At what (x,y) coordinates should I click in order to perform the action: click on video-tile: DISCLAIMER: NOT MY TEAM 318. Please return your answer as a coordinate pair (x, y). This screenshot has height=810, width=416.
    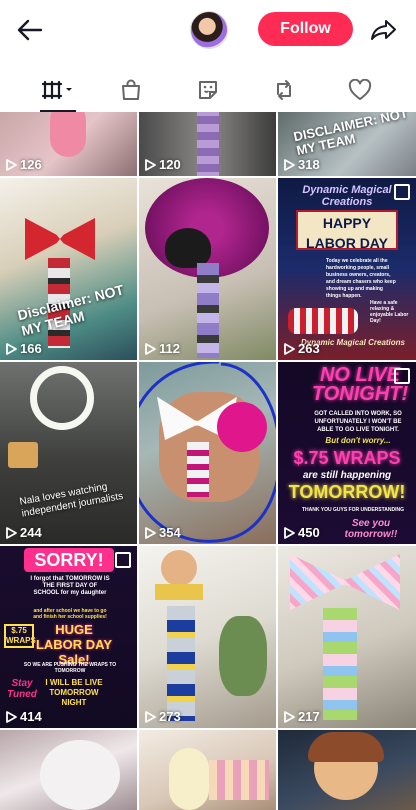
    Looking at the image, I should click on (347, 144).